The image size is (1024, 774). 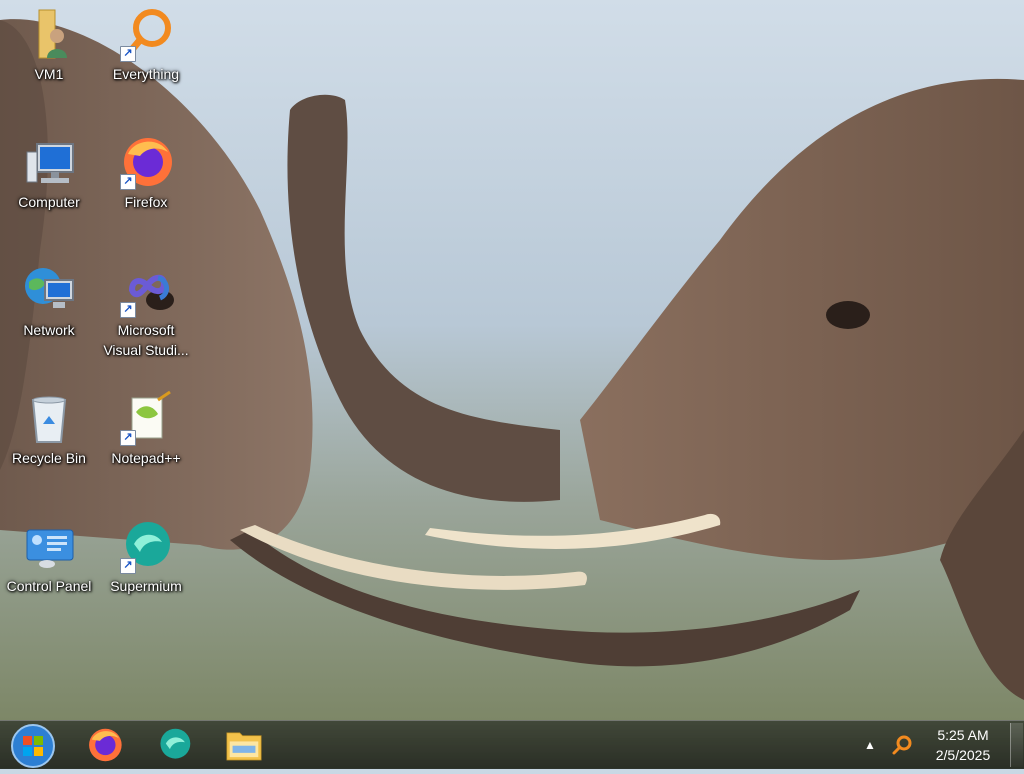 I want to click on firefox-icon, so click(x=105, y=745).